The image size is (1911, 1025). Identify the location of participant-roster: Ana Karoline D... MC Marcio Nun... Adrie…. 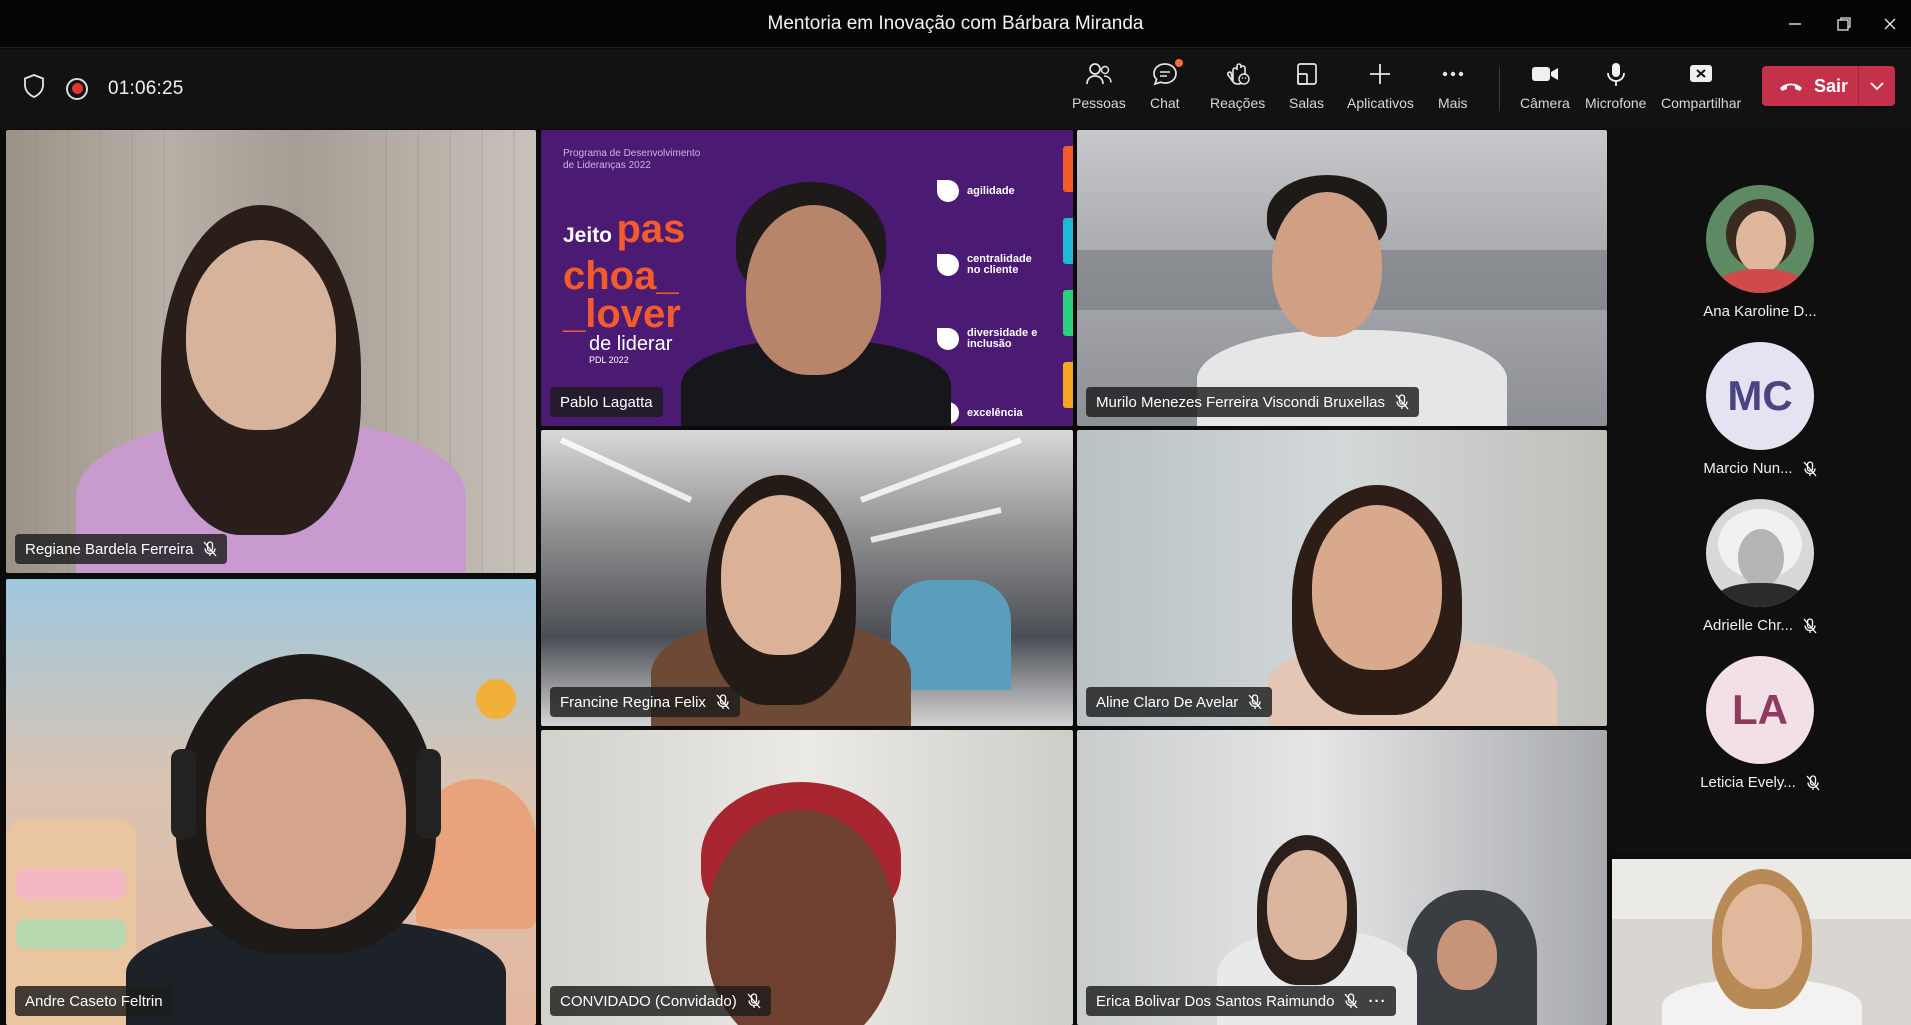
(1760, 492).